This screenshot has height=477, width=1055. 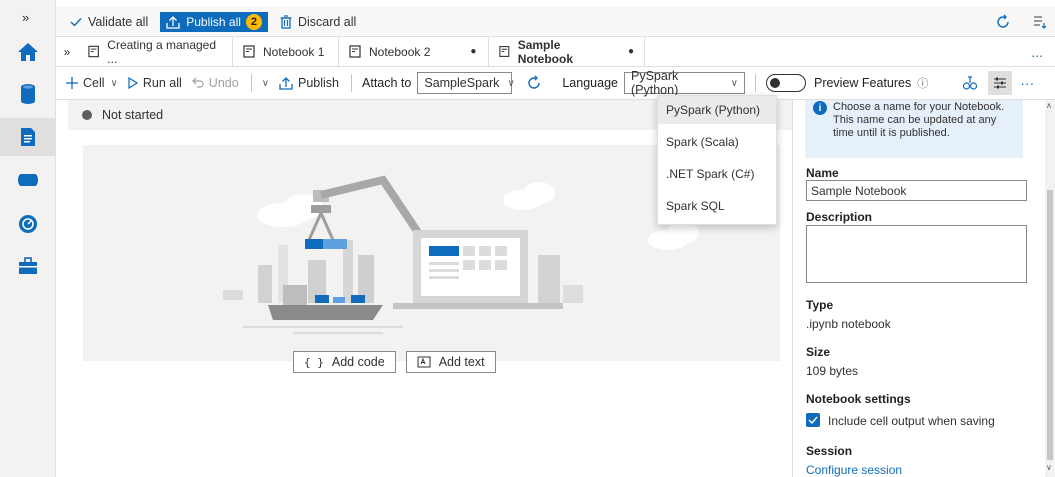 I want to click on trash-icon, so click(x=286, y=21).